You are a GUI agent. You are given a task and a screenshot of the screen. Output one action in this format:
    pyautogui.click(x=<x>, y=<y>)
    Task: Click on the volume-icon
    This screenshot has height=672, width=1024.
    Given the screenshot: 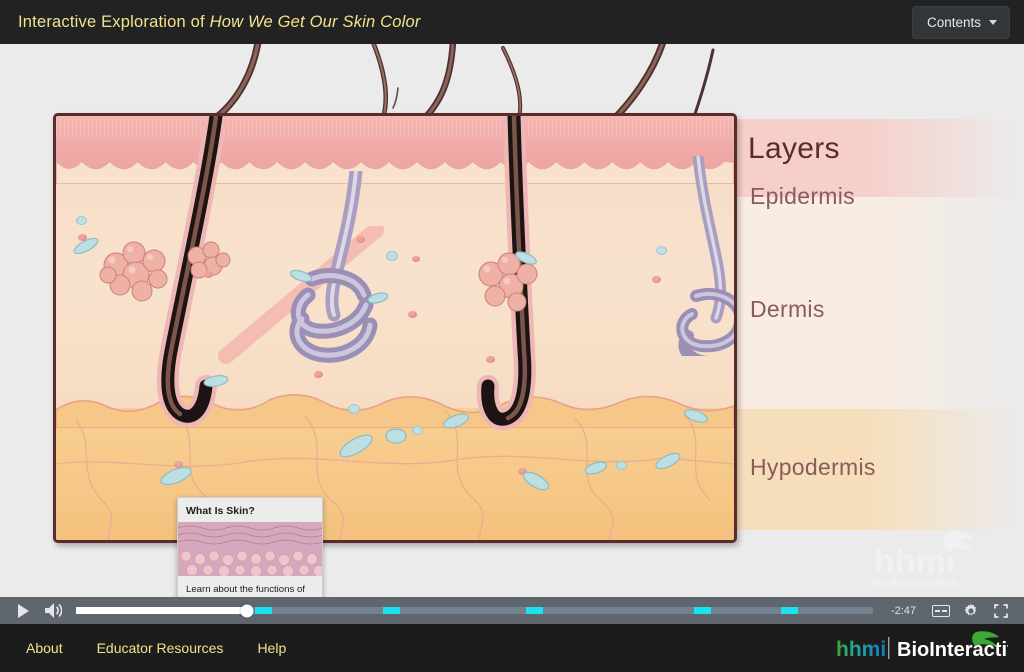 What is the action you would take?
    pyautogui.click(x=53, y=610)
    